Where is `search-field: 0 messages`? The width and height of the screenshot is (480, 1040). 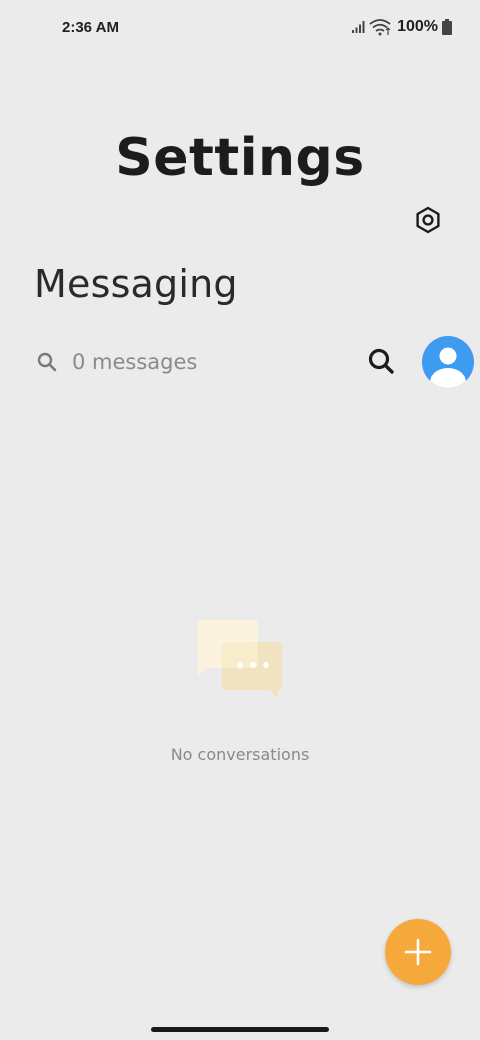 search-field: 0 messages is located at coordinates (195, 362).